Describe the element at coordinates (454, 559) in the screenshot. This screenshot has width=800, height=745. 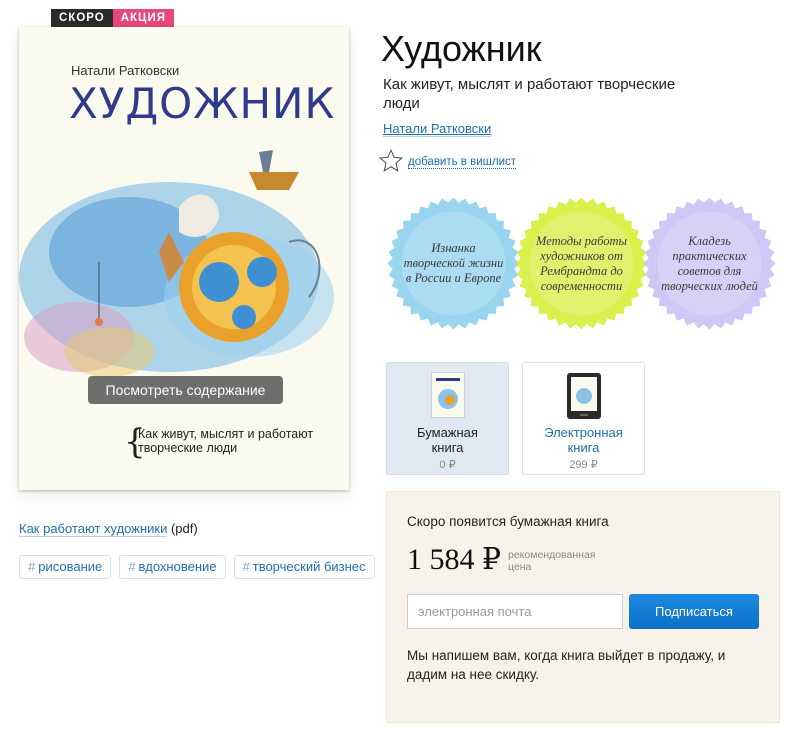
I see `recommended-price: 1 584 ₽` at that location.